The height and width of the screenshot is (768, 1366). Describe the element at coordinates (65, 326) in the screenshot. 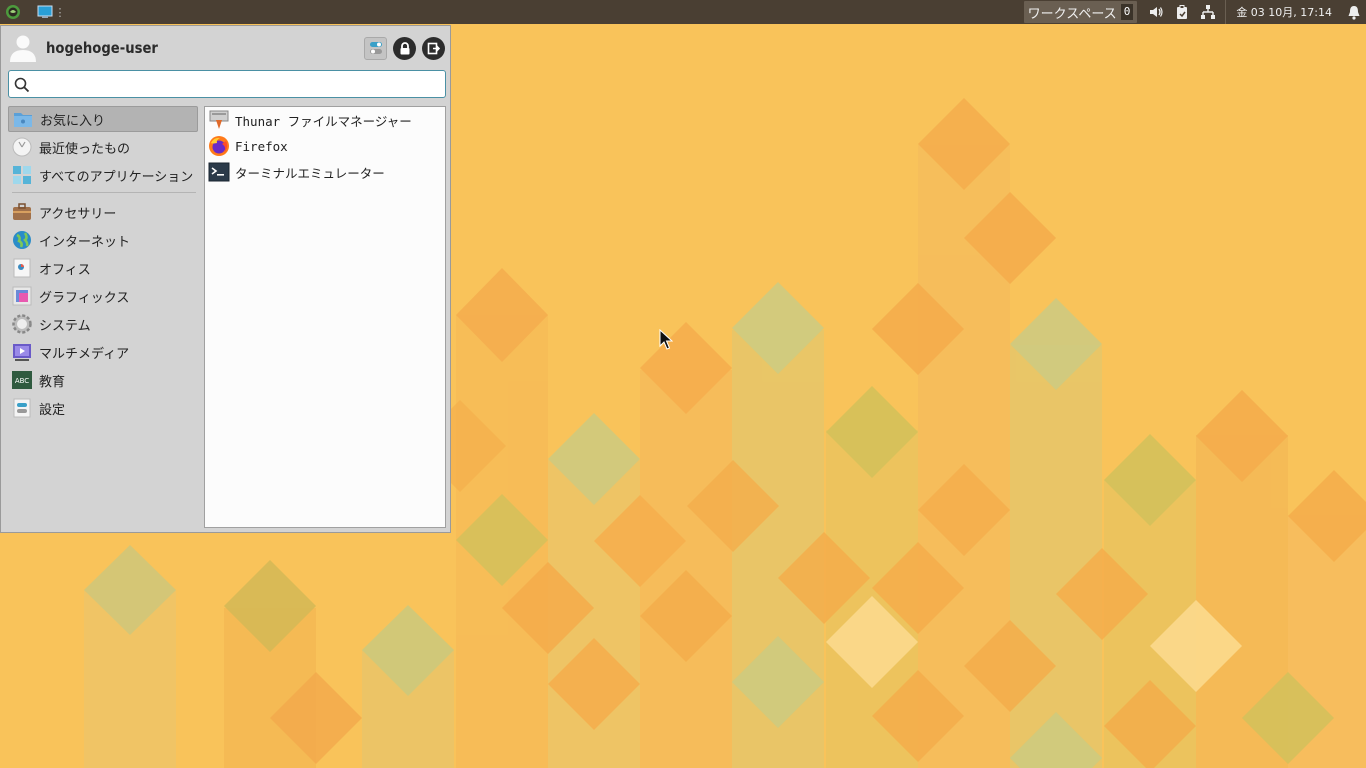

I see `category-label: システム` at that location.